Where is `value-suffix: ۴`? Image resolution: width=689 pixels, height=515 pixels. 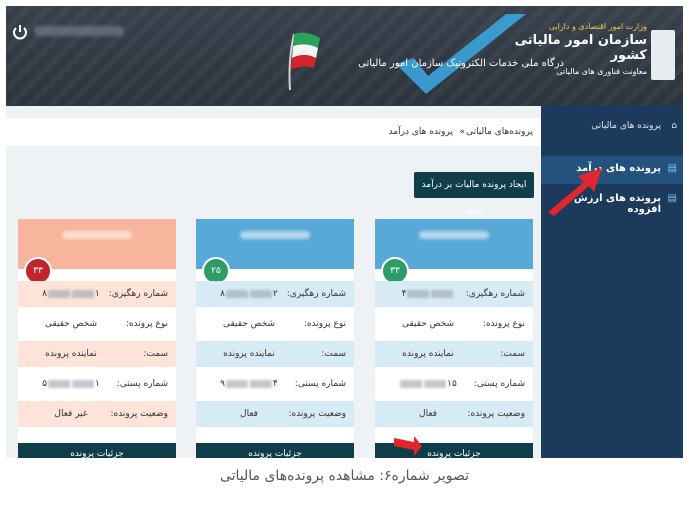
value-suffix: ۴ is located at coordinates (404, 294).